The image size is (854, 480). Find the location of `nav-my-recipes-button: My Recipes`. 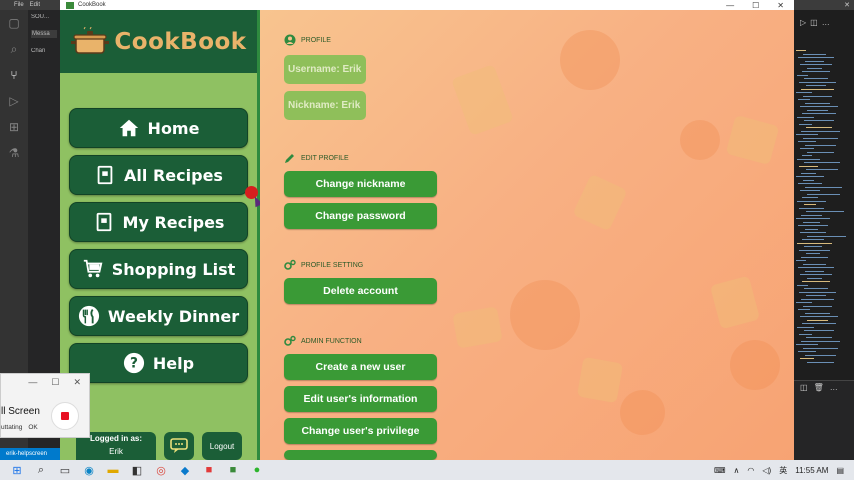

nav-my-recipes-button: My Recipes is located at coordinates (158, 222).